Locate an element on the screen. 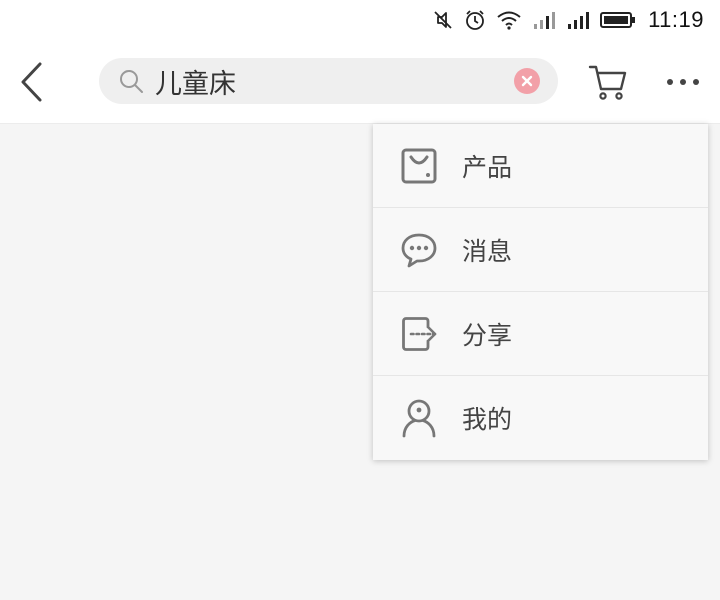  menu-item-label: 产品 is located at coordinates (487, 167).